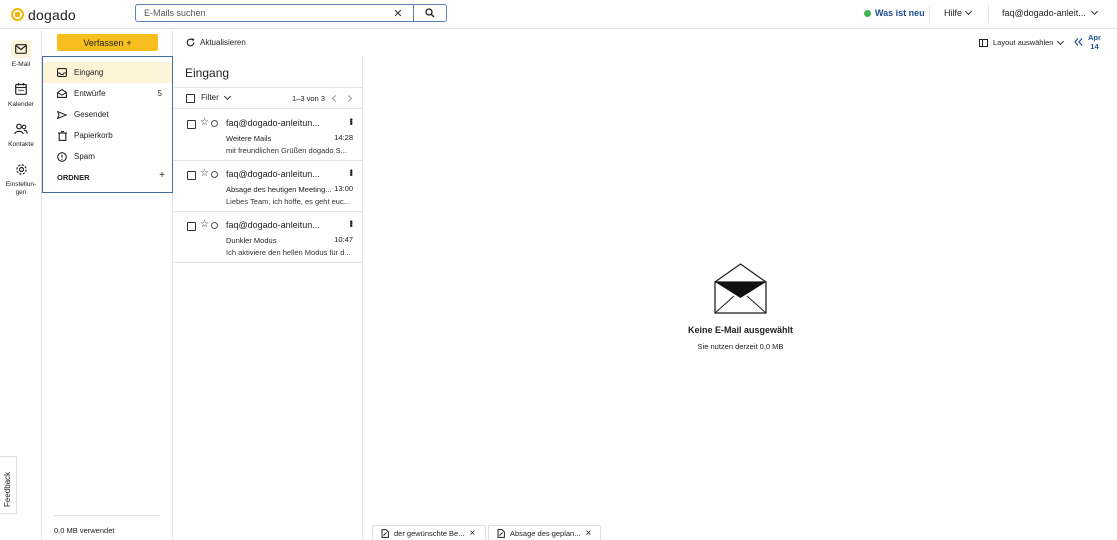 The height and width of the screenshot is (540, 1117). I want to click on next-page-icon, so click(348, 98).